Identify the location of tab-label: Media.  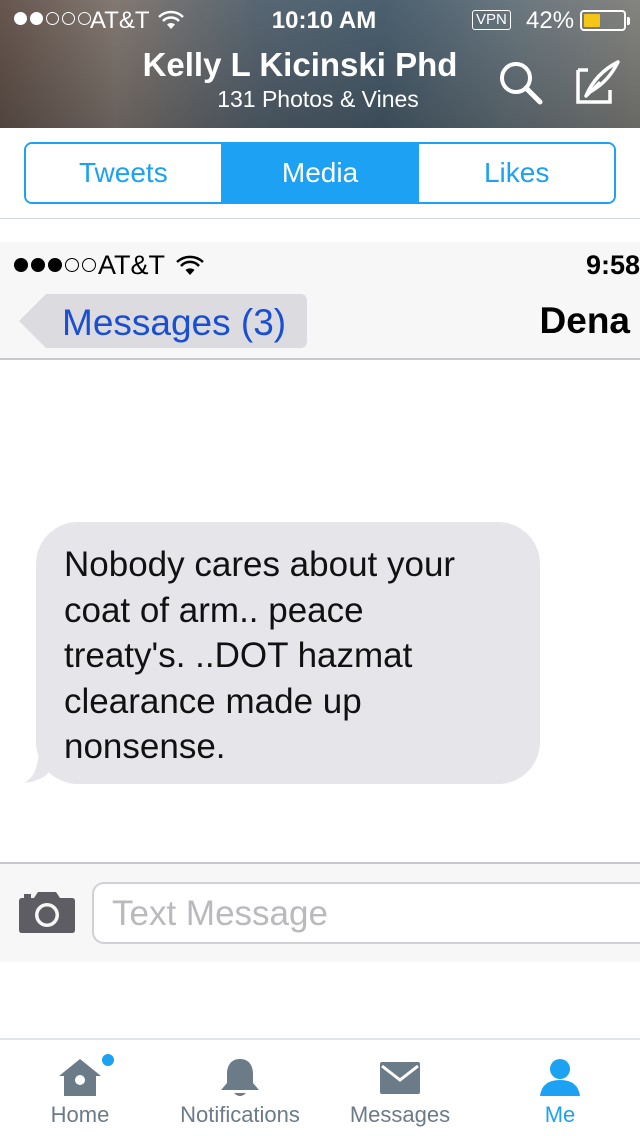
(320, 172).